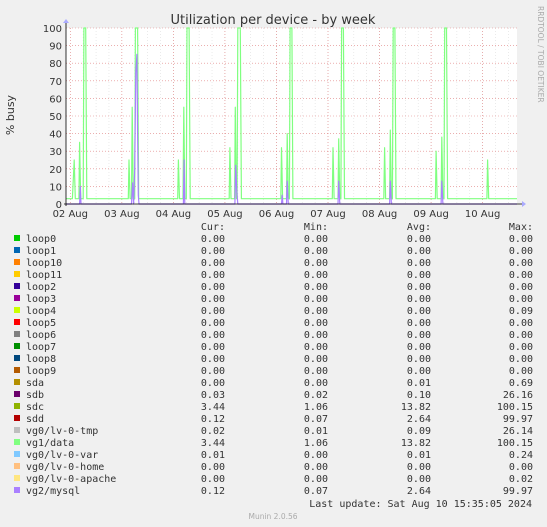  I want to click on legend-value: 0.03, so click(213, 395).